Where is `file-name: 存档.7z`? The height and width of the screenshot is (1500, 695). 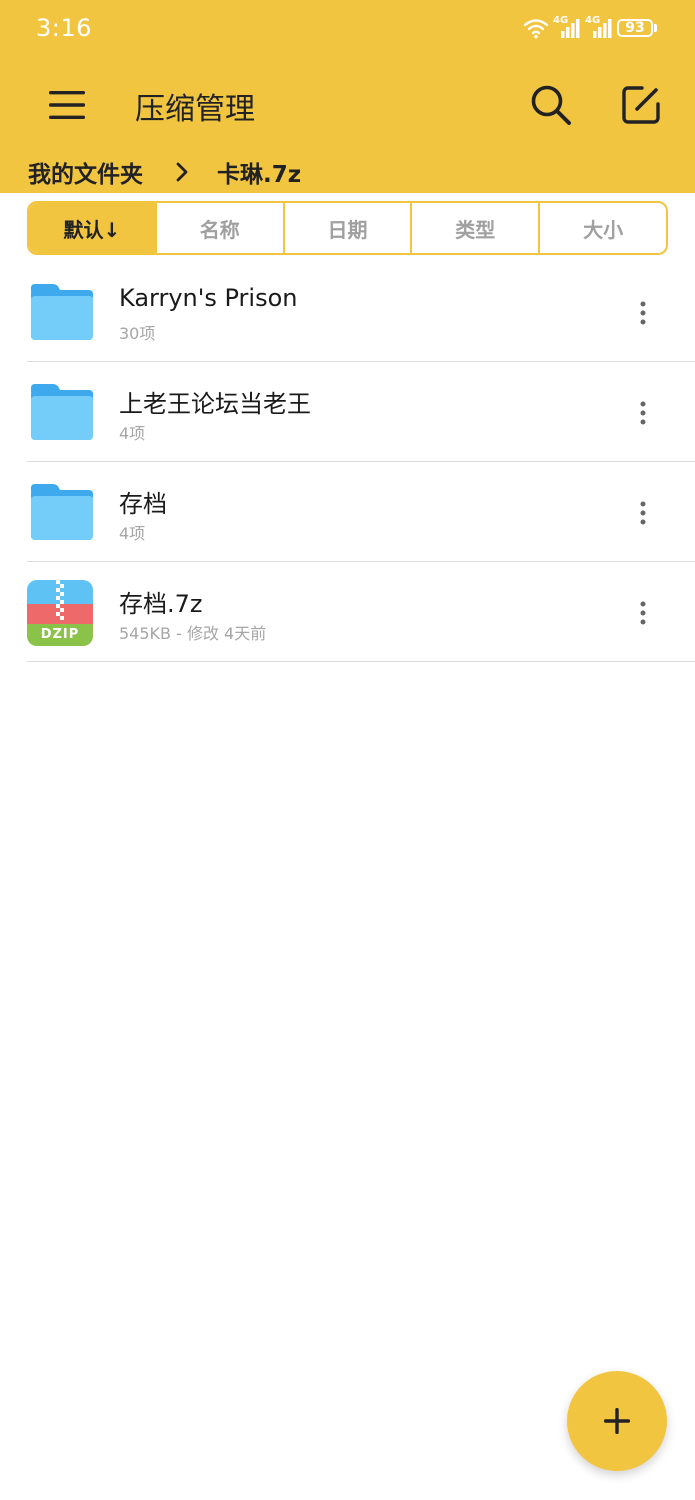
file-name: 存档.7z is located at coordinates (161, 604).